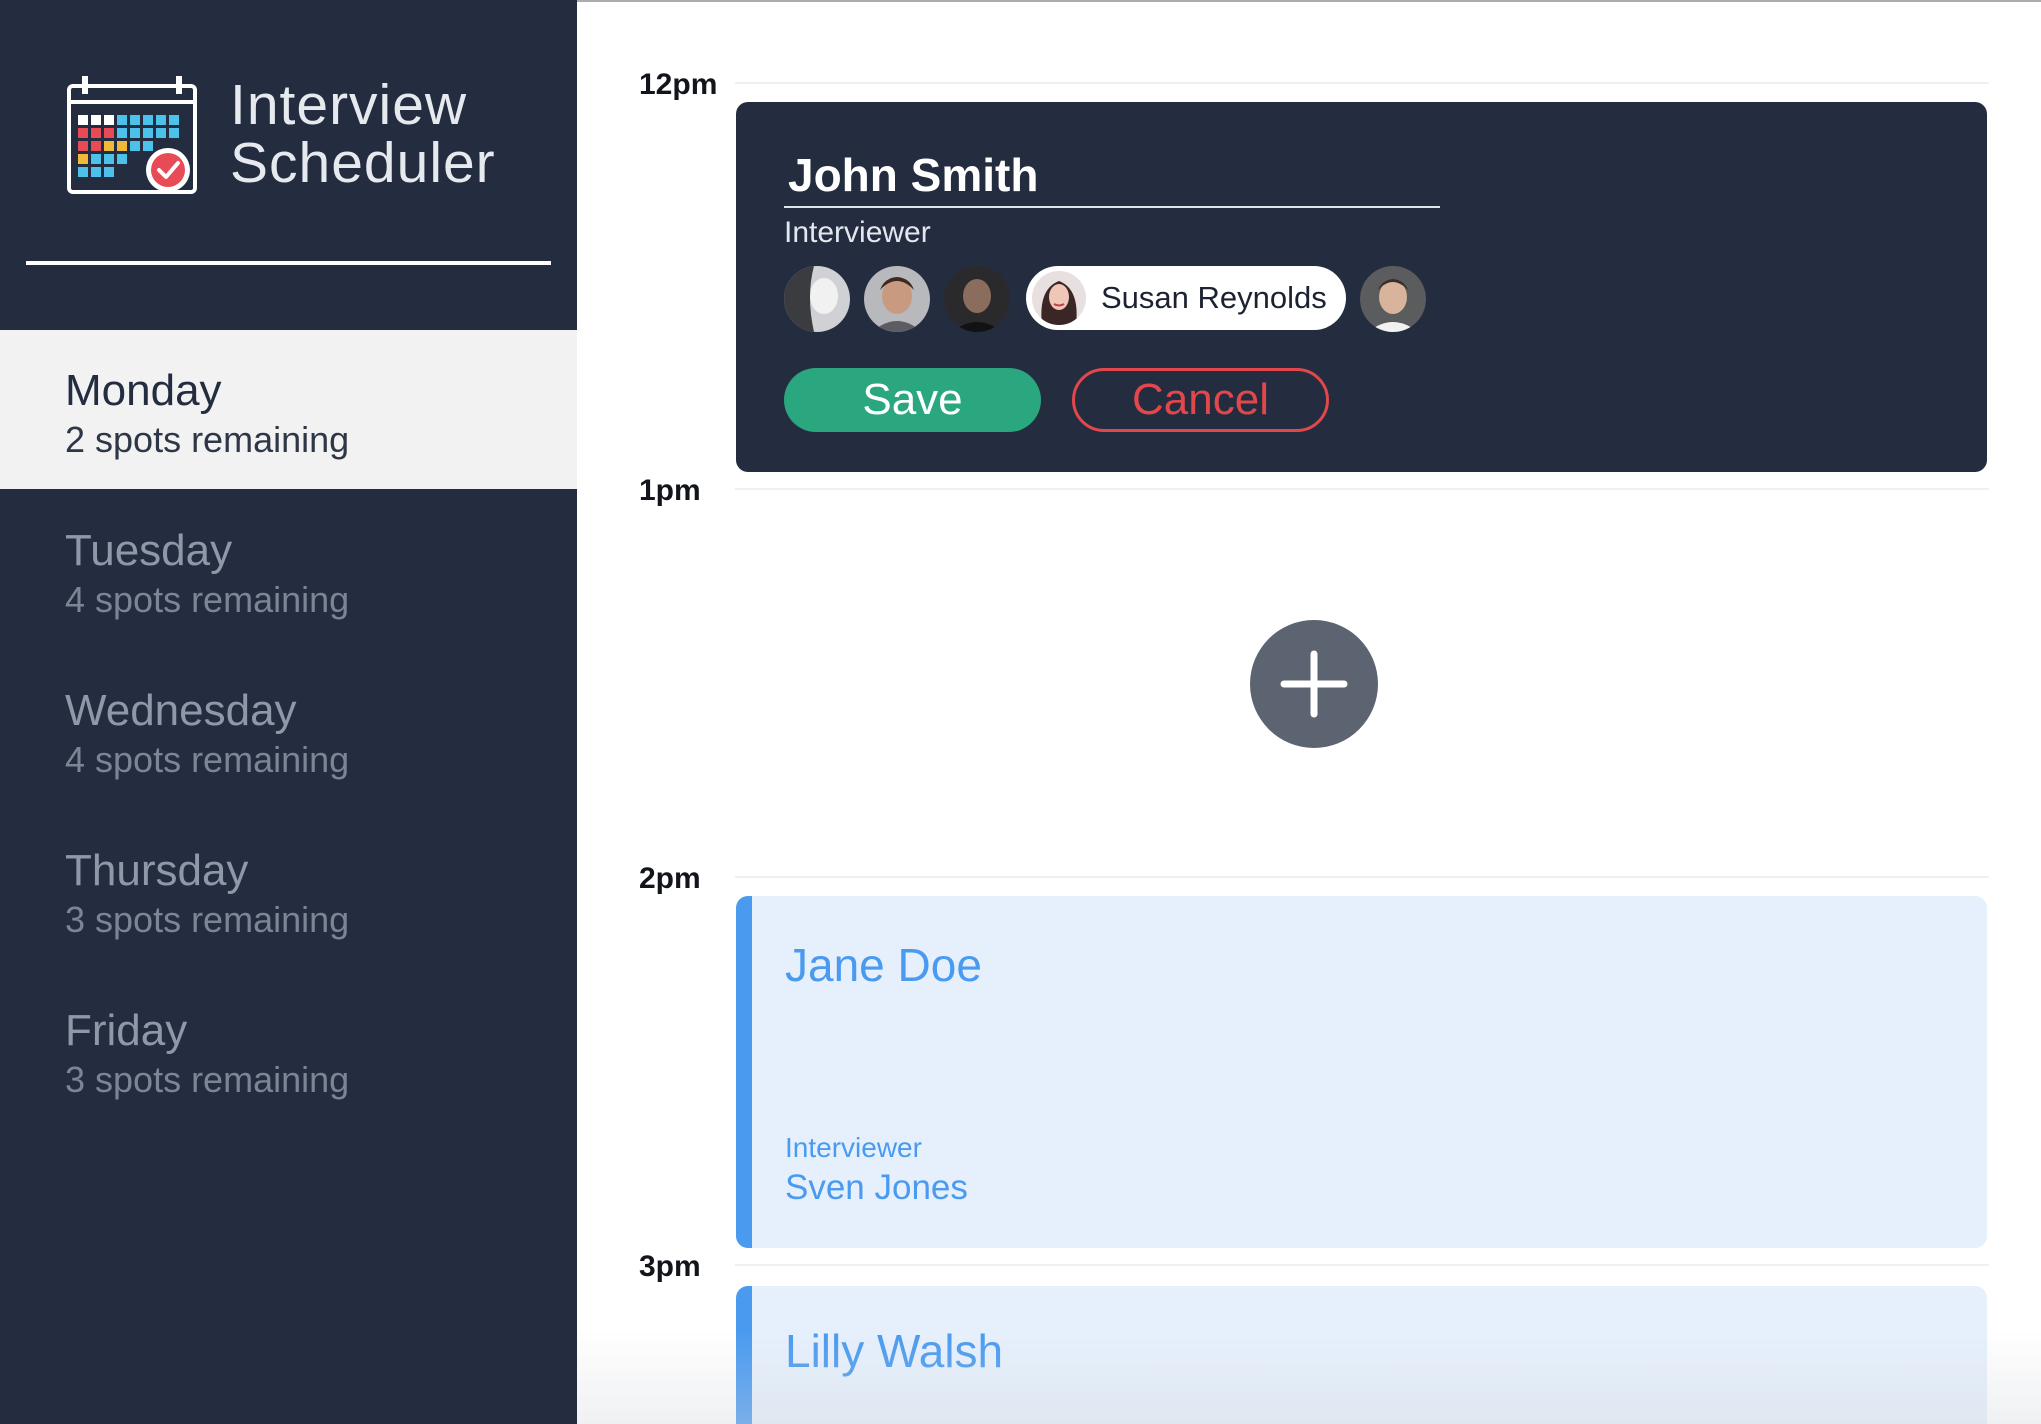 This screenshot has height=1424, width=2041. What do you see at coordinates (857, 232) in the screenshot?
I see `interviewer-section-label: Interviewer` at bounding box center [857, 232].